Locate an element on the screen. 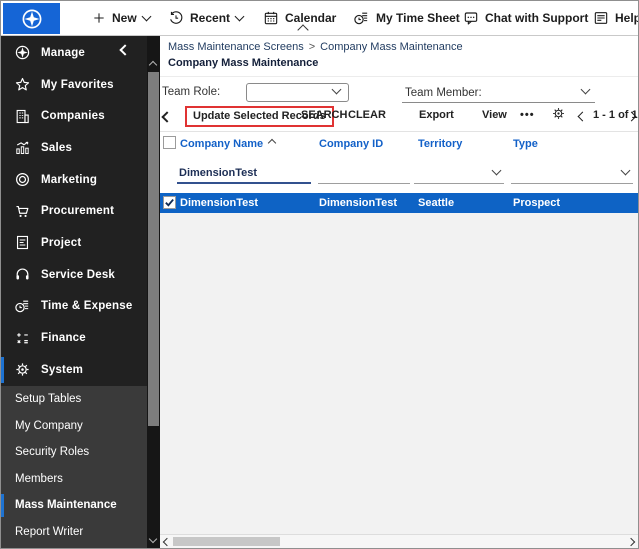 The height and width of the screenshot is (549, 639). nav-recent: Recent is located at coordinates (206, 18).